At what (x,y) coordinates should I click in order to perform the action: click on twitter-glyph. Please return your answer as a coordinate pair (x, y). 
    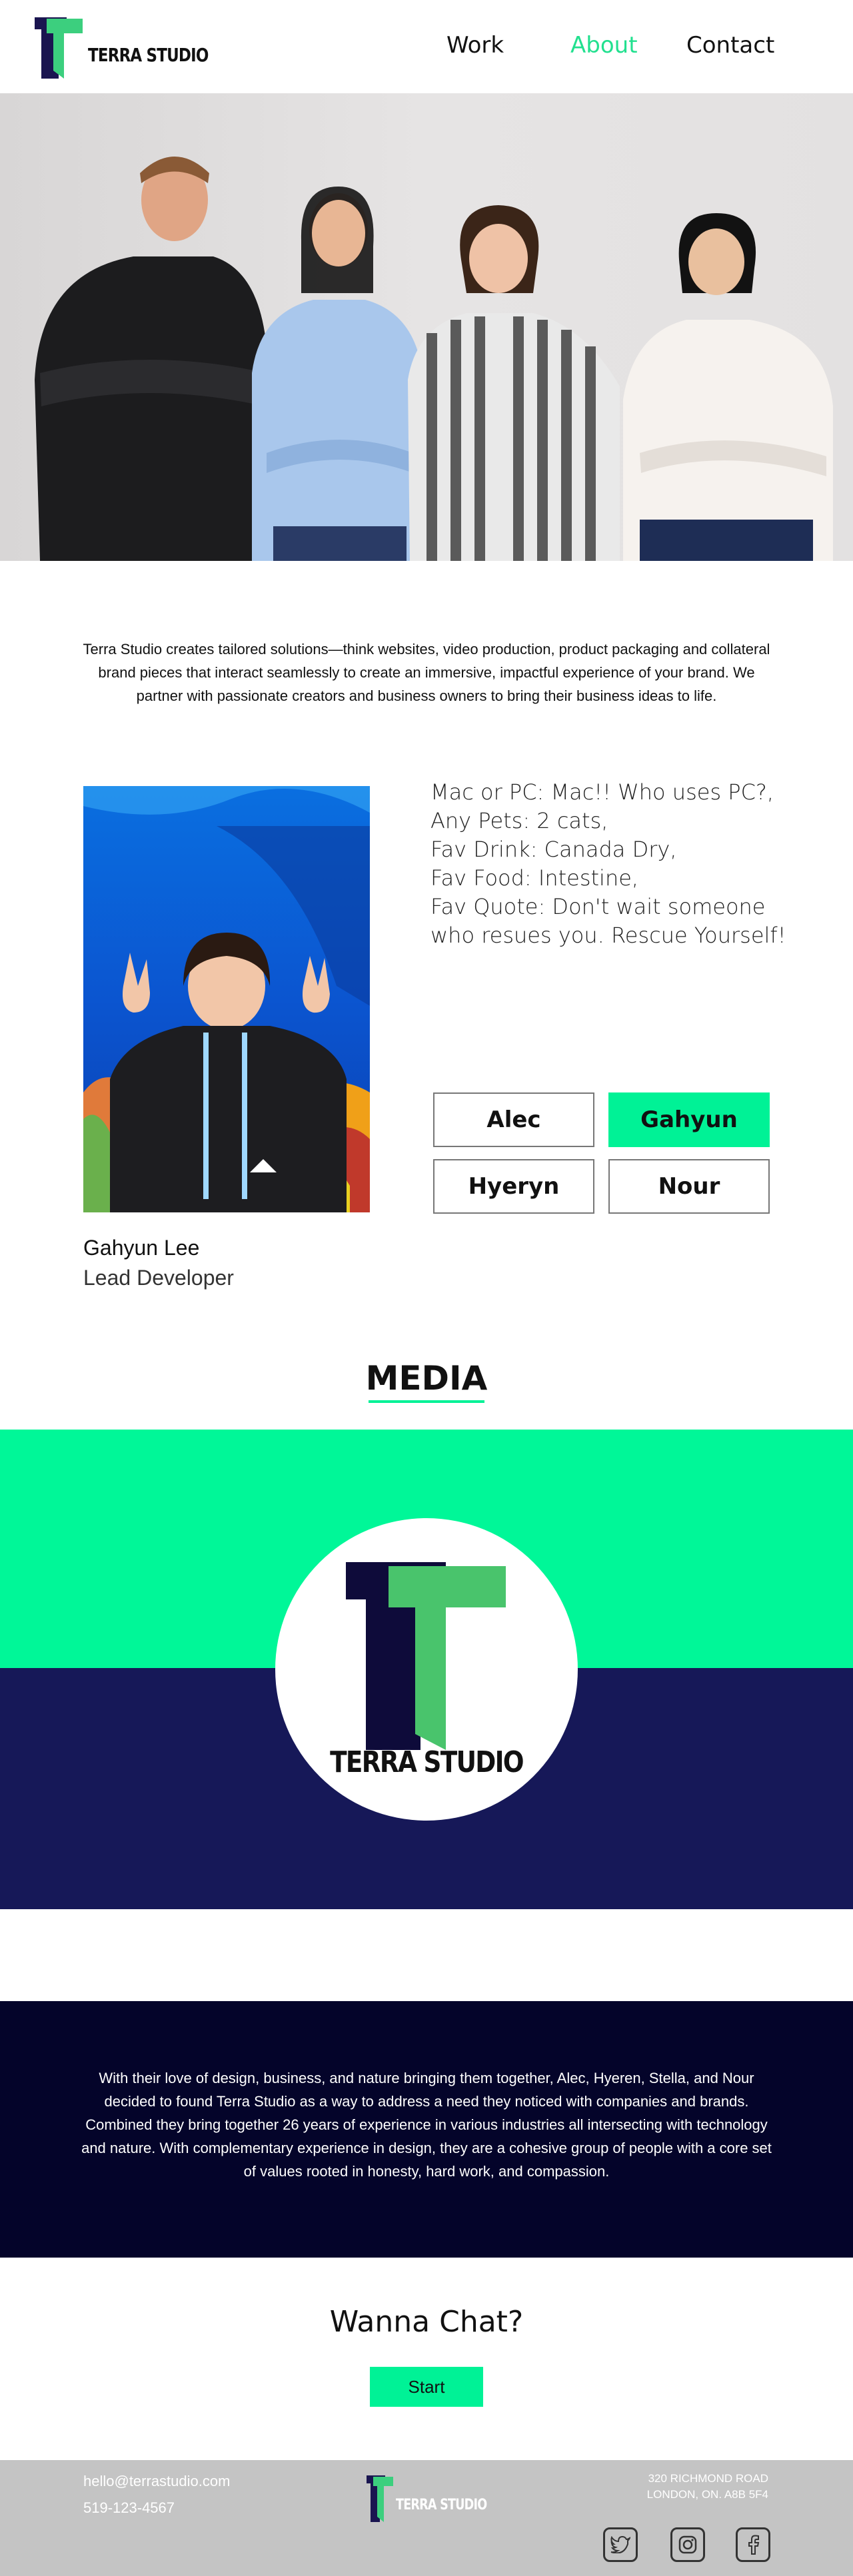
    Looking at the image, I should click on (620, 2545).